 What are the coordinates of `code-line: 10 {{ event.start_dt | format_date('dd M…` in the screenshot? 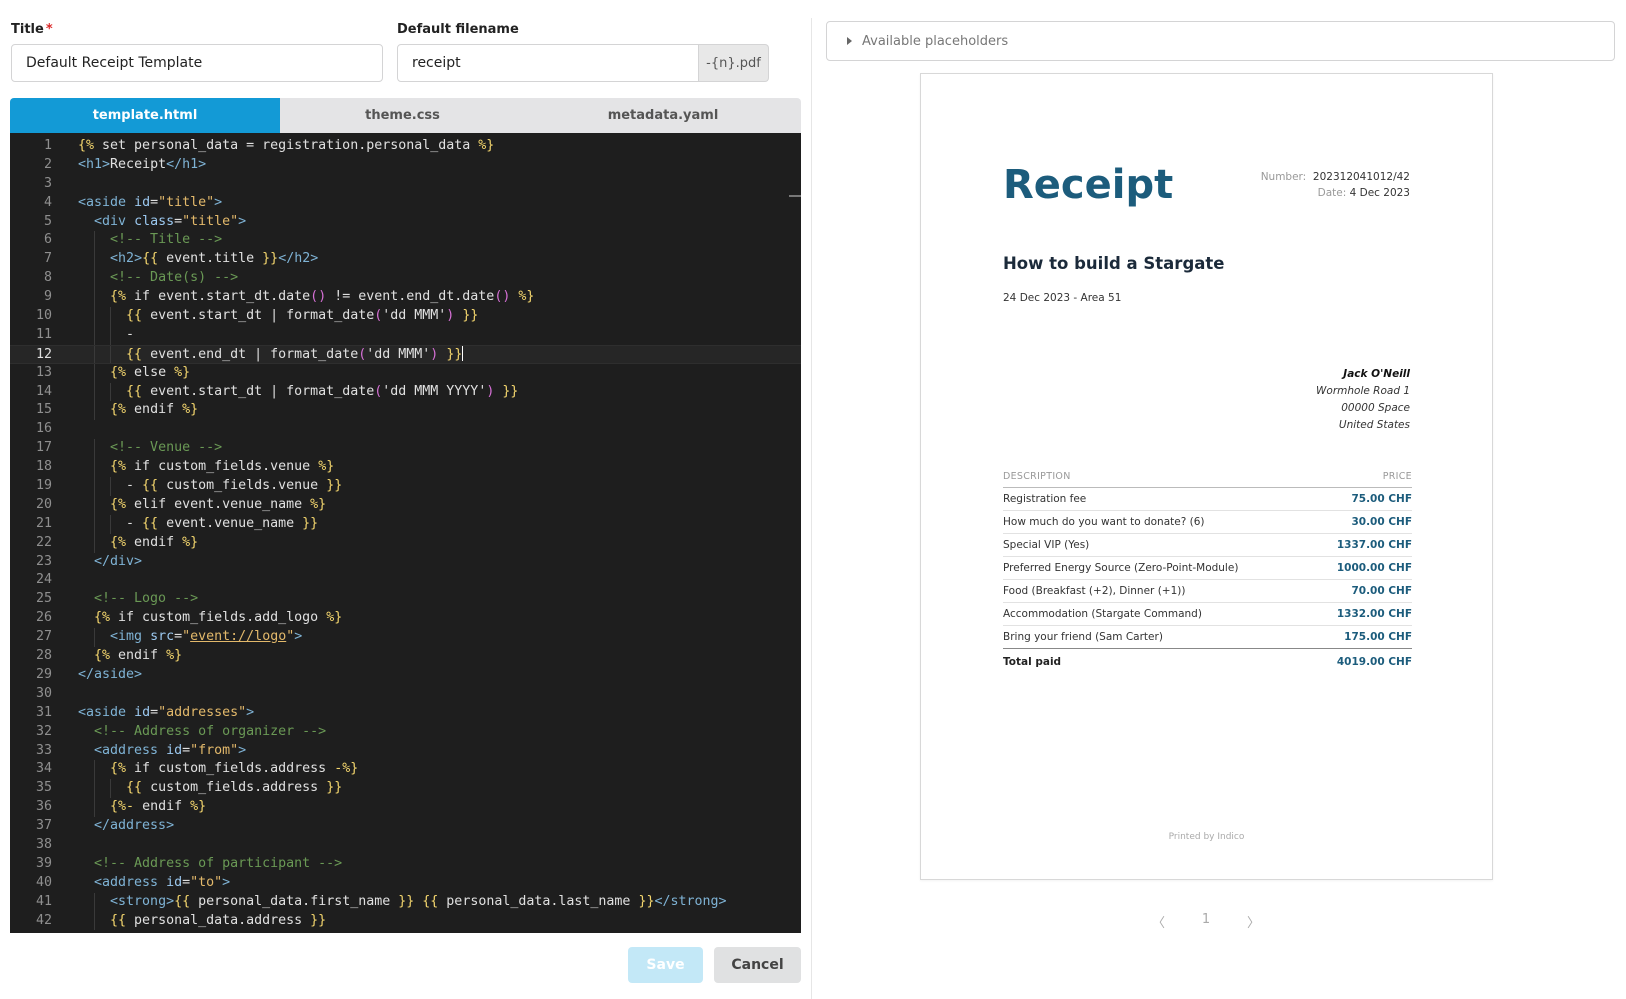 It's located at (405, 316).